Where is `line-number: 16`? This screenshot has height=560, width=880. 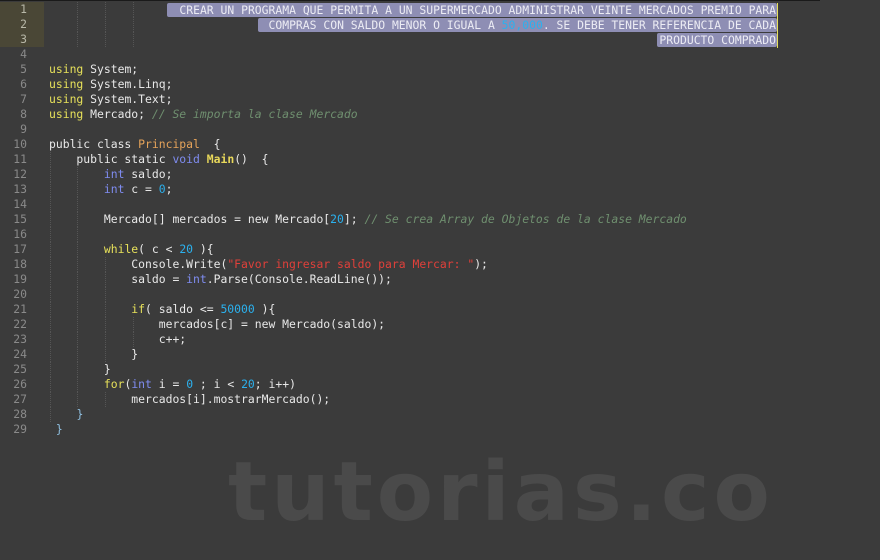
line-number: 16 is located at coordinates (20, 234).